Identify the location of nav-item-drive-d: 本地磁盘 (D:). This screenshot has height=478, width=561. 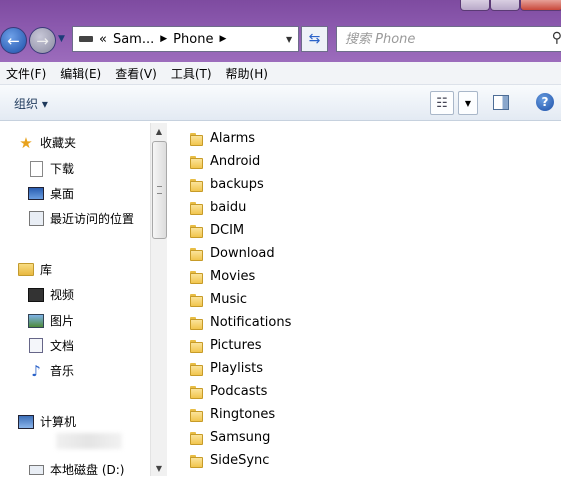
(76, 469).